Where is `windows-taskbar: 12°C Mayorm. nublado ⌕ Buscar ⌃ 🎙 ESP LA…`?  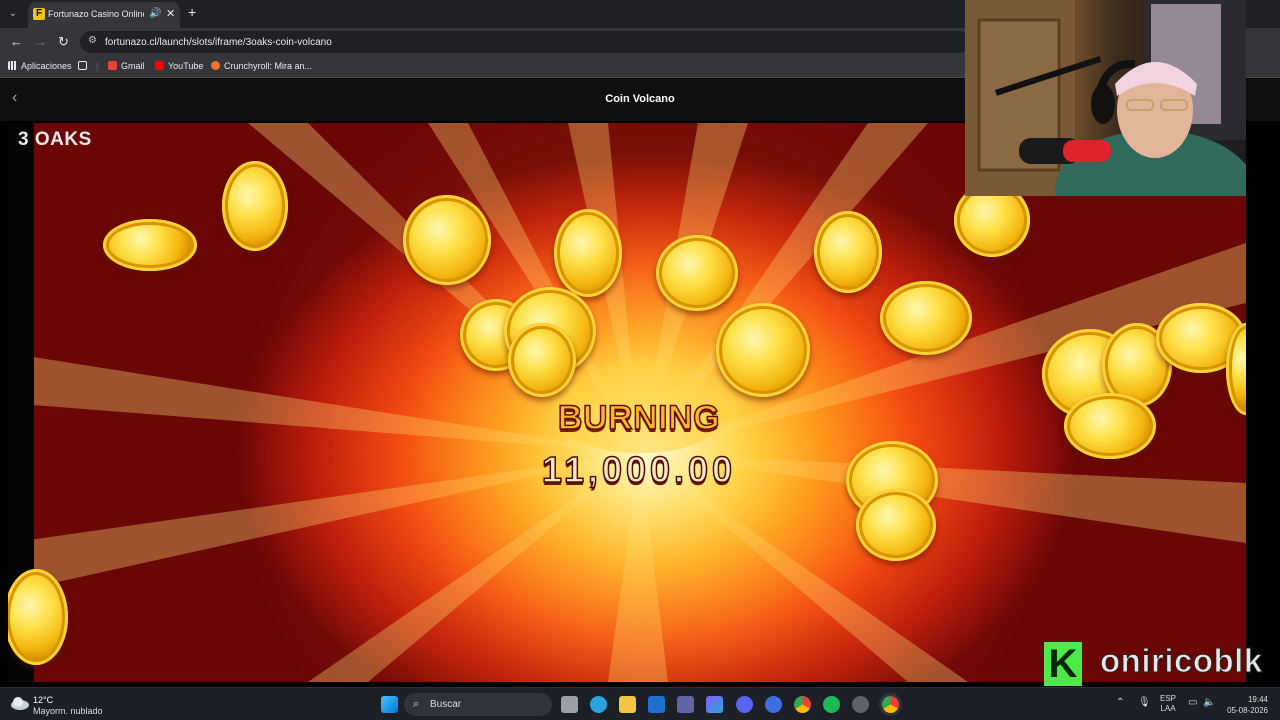 windows-taskbar: 12°C Mayorm. nublado ⌕ Buscar ⌃ 🎙 ESP LA… is located at coordinates (640, 703).